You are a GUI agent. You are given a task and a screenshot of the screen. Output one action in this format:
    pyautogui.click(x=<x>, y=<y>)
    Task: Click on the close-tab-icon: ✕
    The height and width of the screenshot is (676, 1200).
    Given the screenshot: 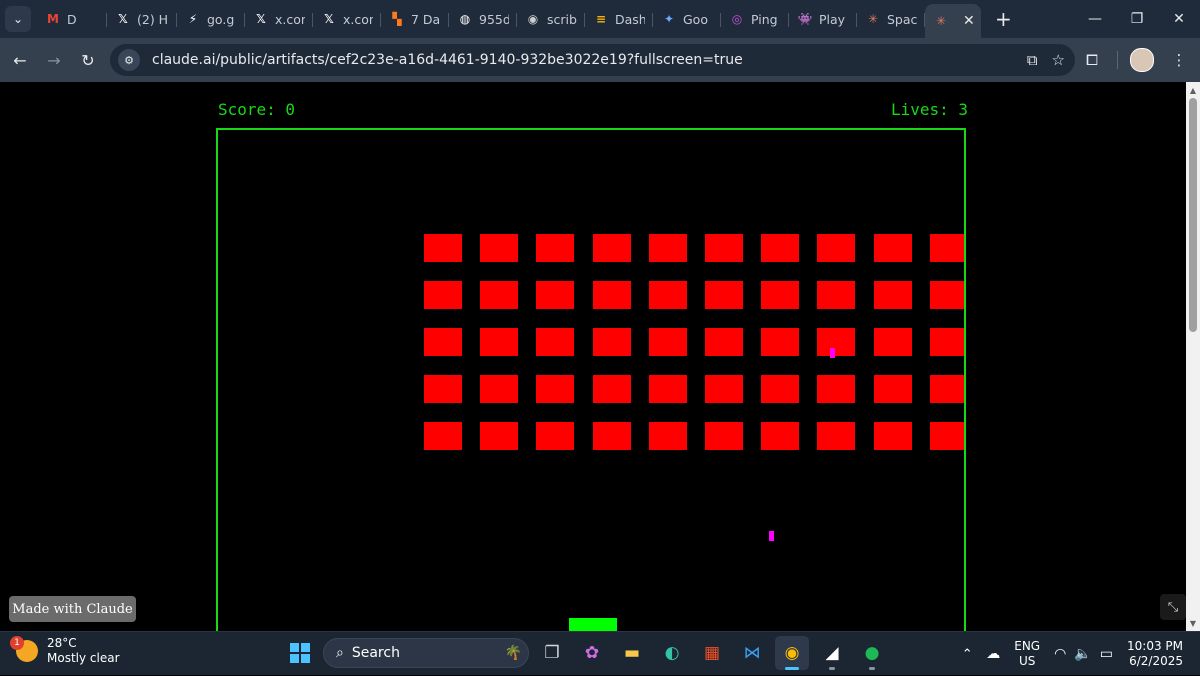 What is the action you would take?
    pyautogui.click(x=969, y=21)
    